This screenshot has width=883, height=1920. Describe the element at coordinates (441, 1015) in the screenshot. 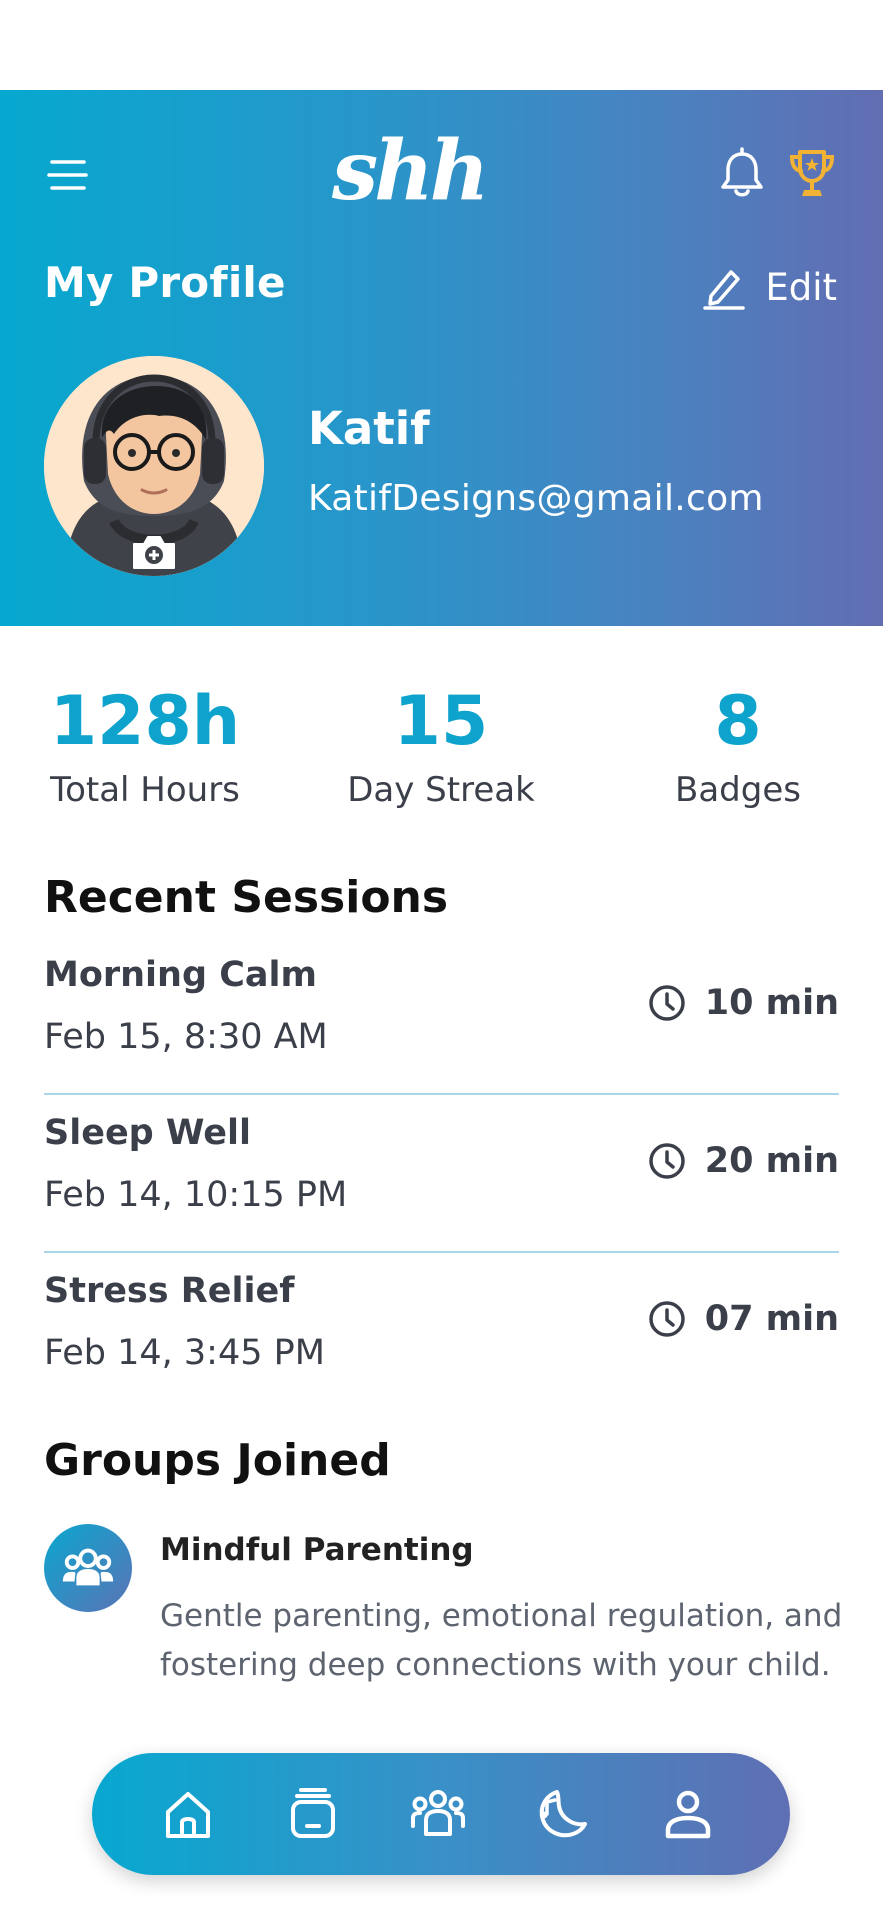

I see `session-row-morning-calm: Morning Calm Feb 15, 8:30 AM 10 min` at that location.